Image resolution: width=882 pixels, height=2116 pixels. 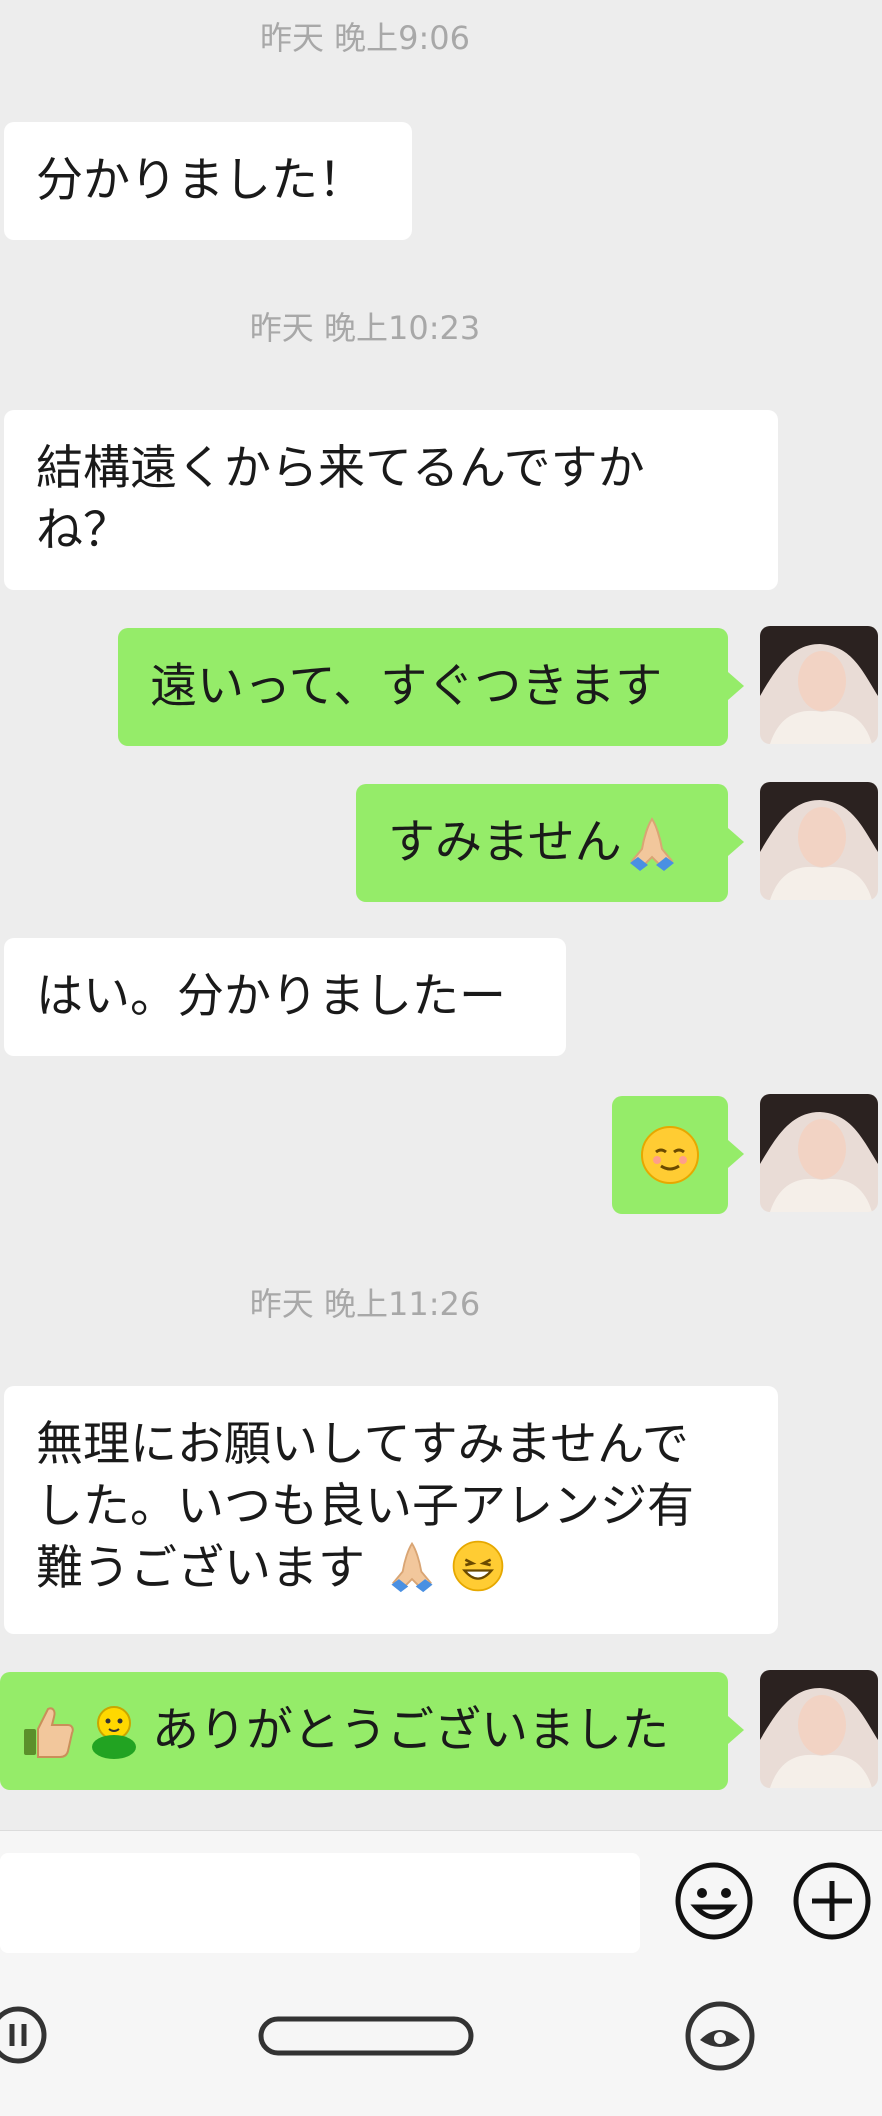 I want to click on relieved-face-icon, so click(x=670, y=1155).